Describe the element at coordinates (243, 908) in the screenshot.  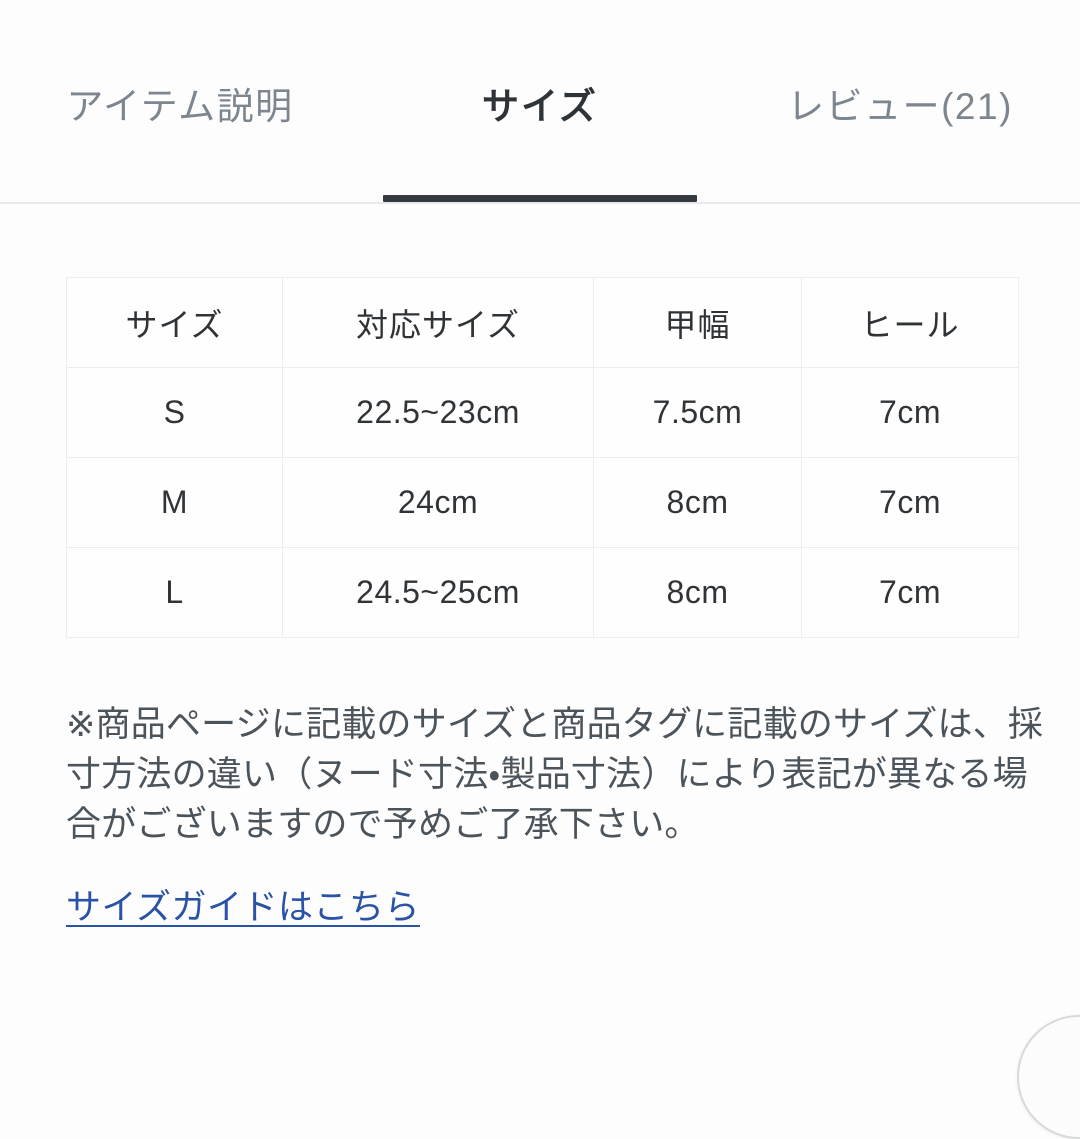
I see `size-guide-link: サイズガイドはこちら` at that location.